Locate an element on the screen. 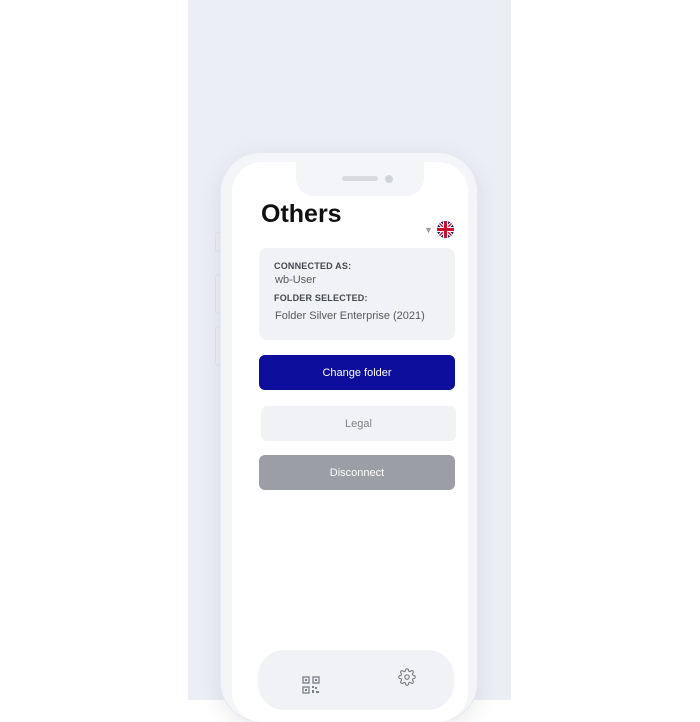  change-folder-button: Change folder is located at coordinates (357, 372).